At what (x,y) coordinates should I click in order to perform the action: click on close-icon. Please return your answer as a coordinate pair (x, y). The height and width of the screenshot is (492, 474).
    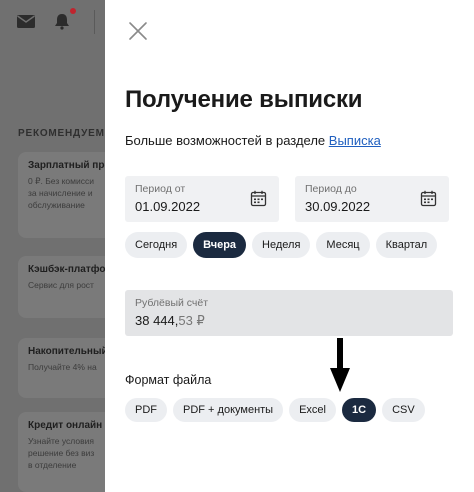
    Looking at the image, I should click on (138, 31).